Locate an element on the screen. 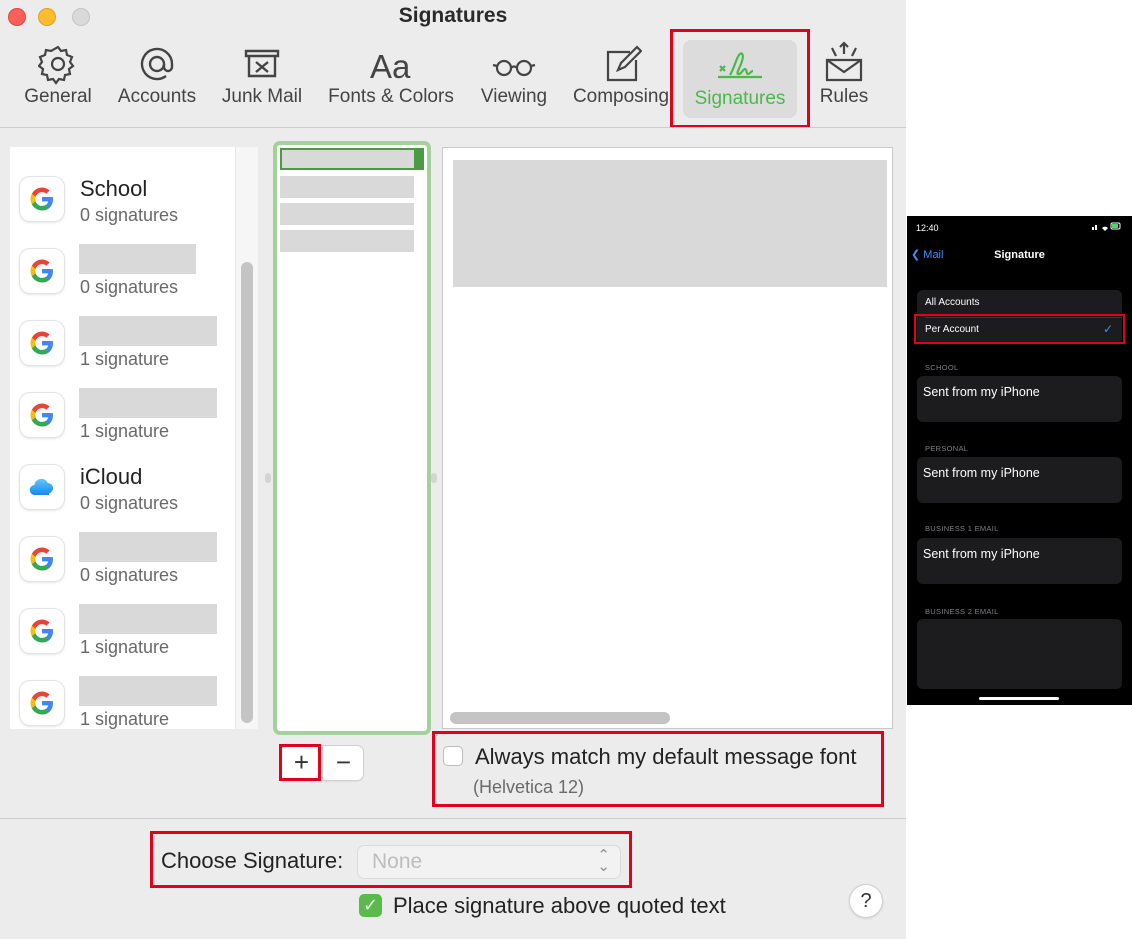 The image size is (1132, 939). section-header: SCHOOL is located at coordinates (942, 367).